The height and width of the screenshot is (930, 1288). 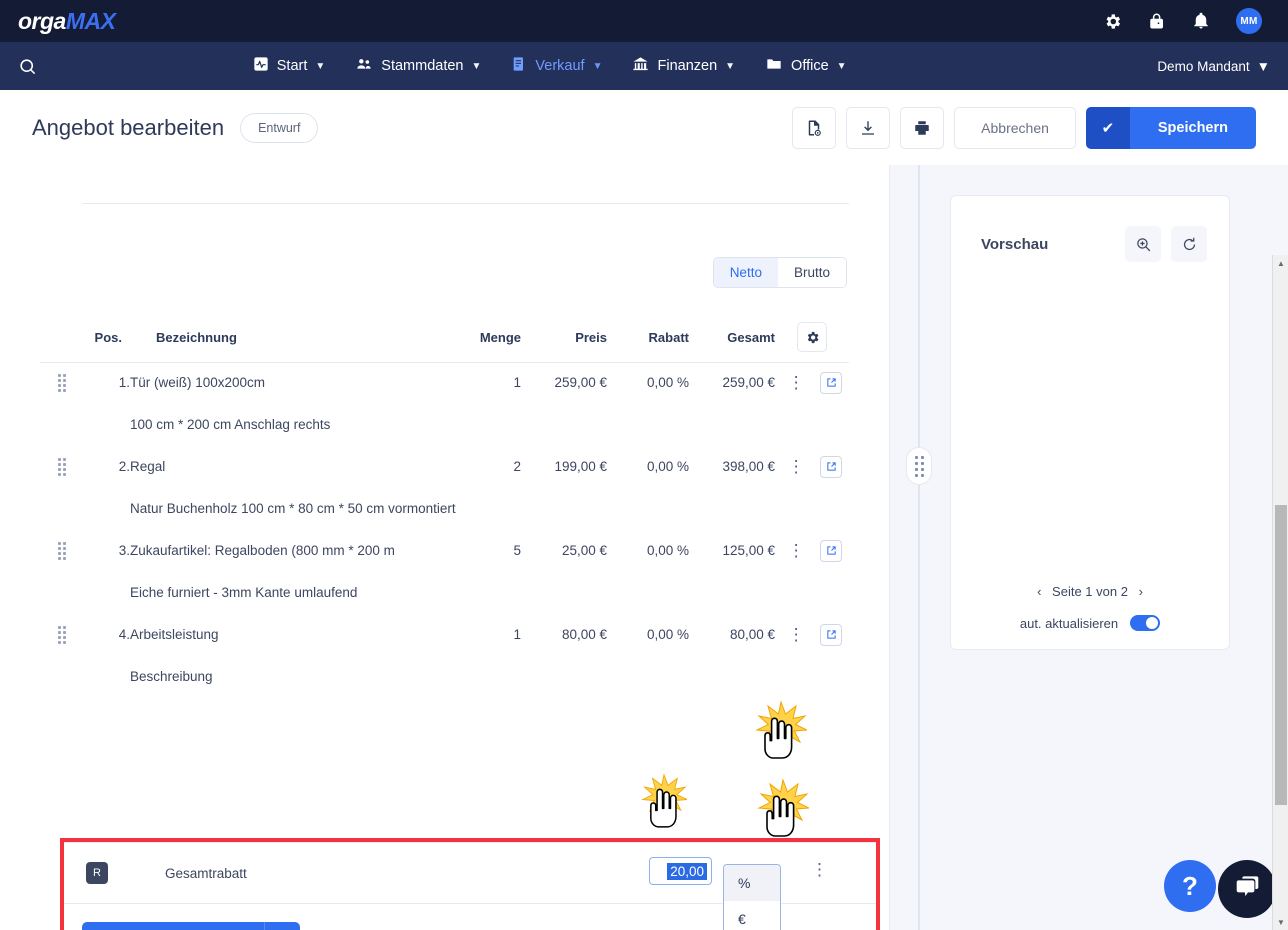 I want to click on scroll-down-icon: ▼, so click(x=1280, y=922).